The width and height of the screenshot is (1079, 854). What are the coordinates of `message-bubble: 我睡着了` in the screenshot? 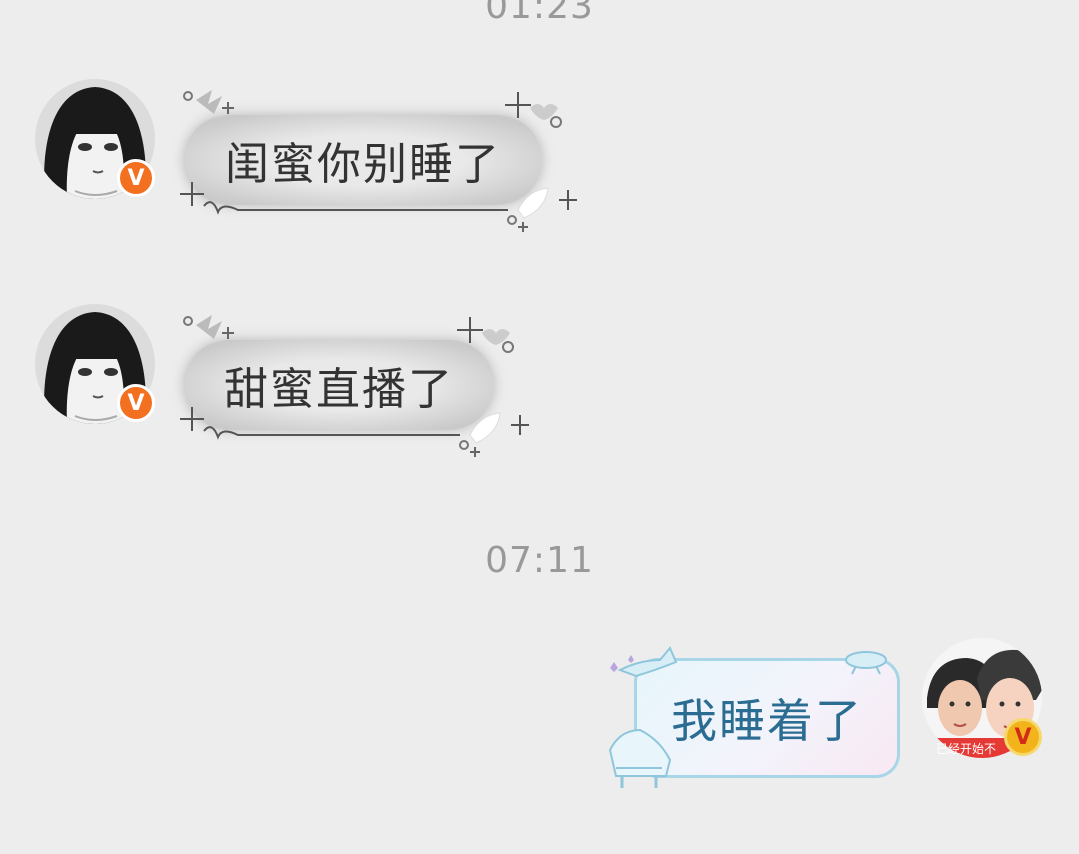 It's located at (767, 718).